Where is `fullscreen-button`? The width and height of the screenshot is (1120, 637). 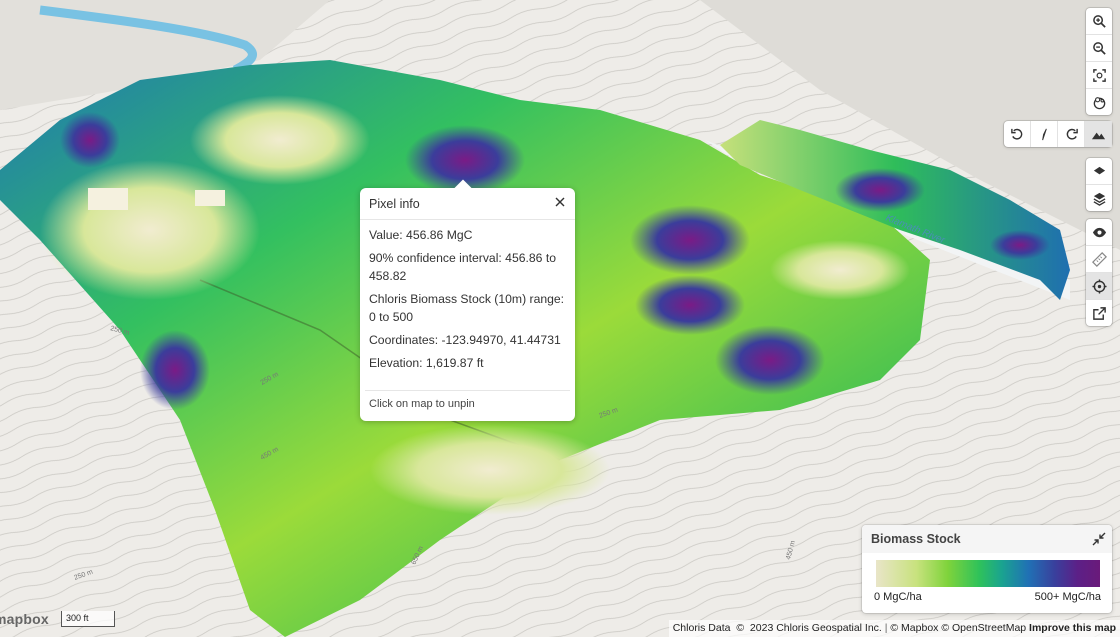
fullscreen-button is located at coordinates (1099, 75).